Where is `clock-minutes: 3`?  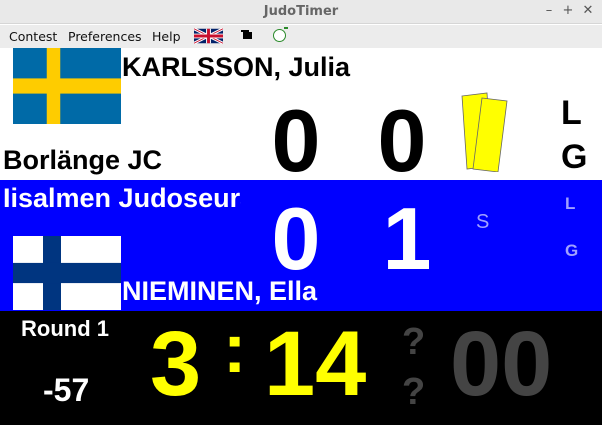
clock-minutes: 3 is located at coordinates (175, 364).